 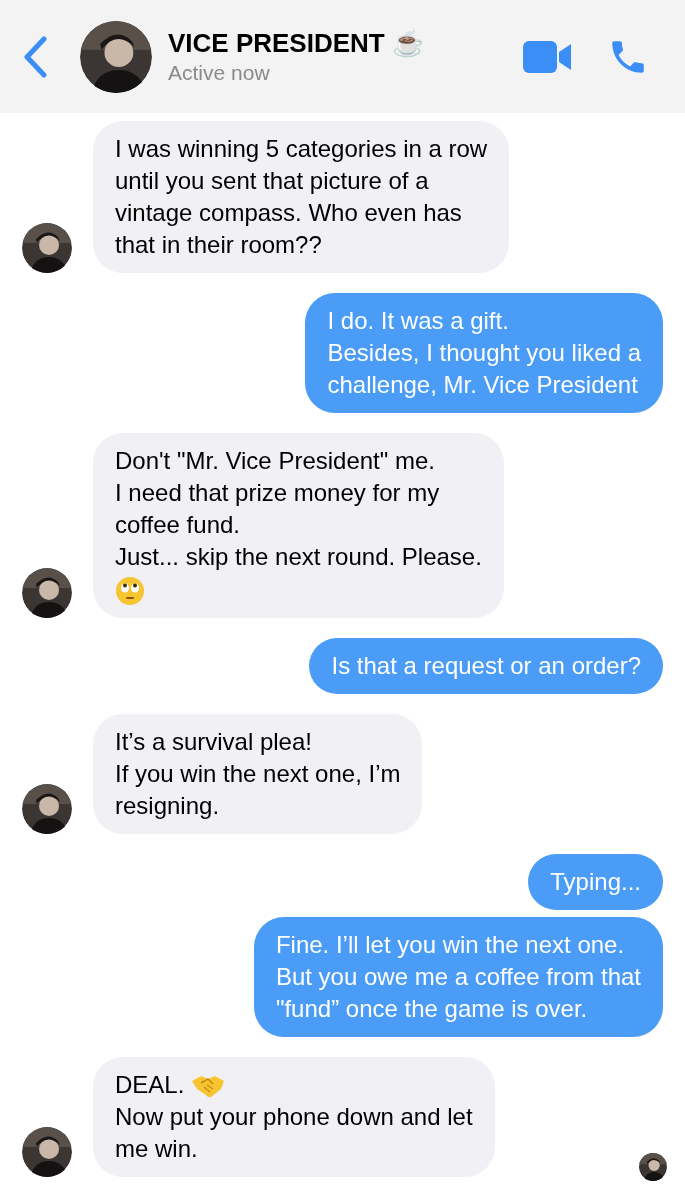 What do you see at coordinates (298, 525) in the screenshot?
I see `message-bubble: Don't "Mr. Vice President" me. I need that prize money for my coffee fund. Just... skip the next round. Please.` at bounding box center [298, 525].